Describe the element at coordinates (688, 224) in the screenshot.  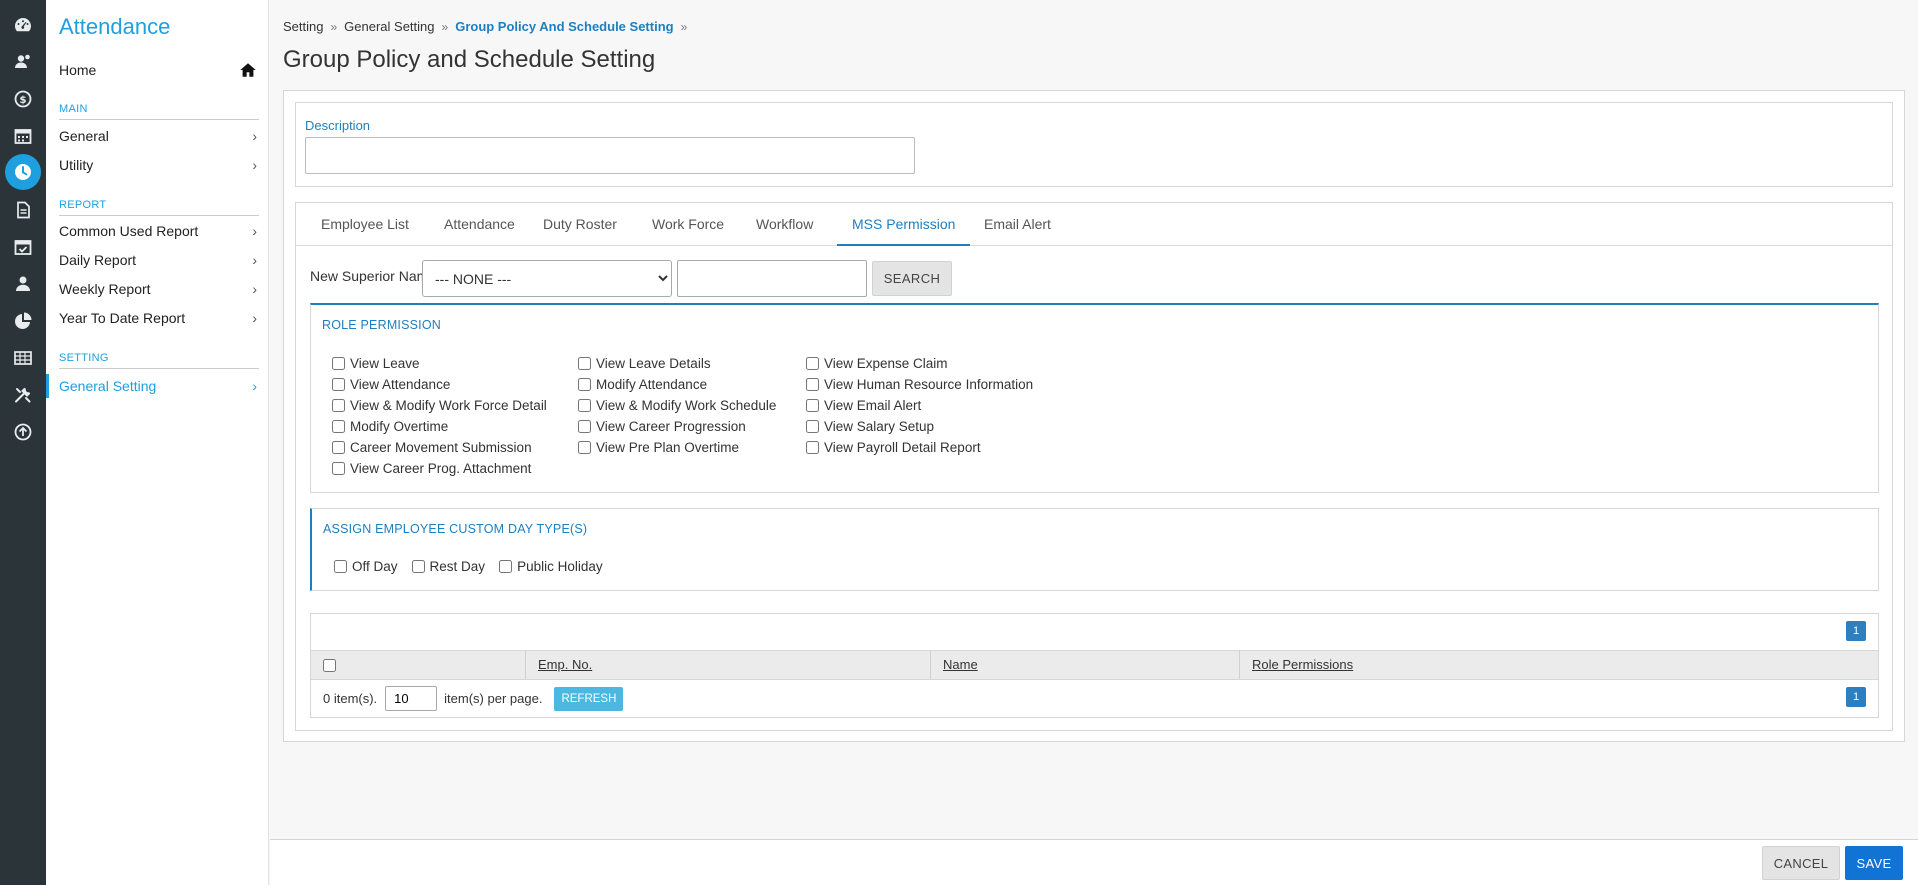
I see `tab-work-force: Work Force` at that location.